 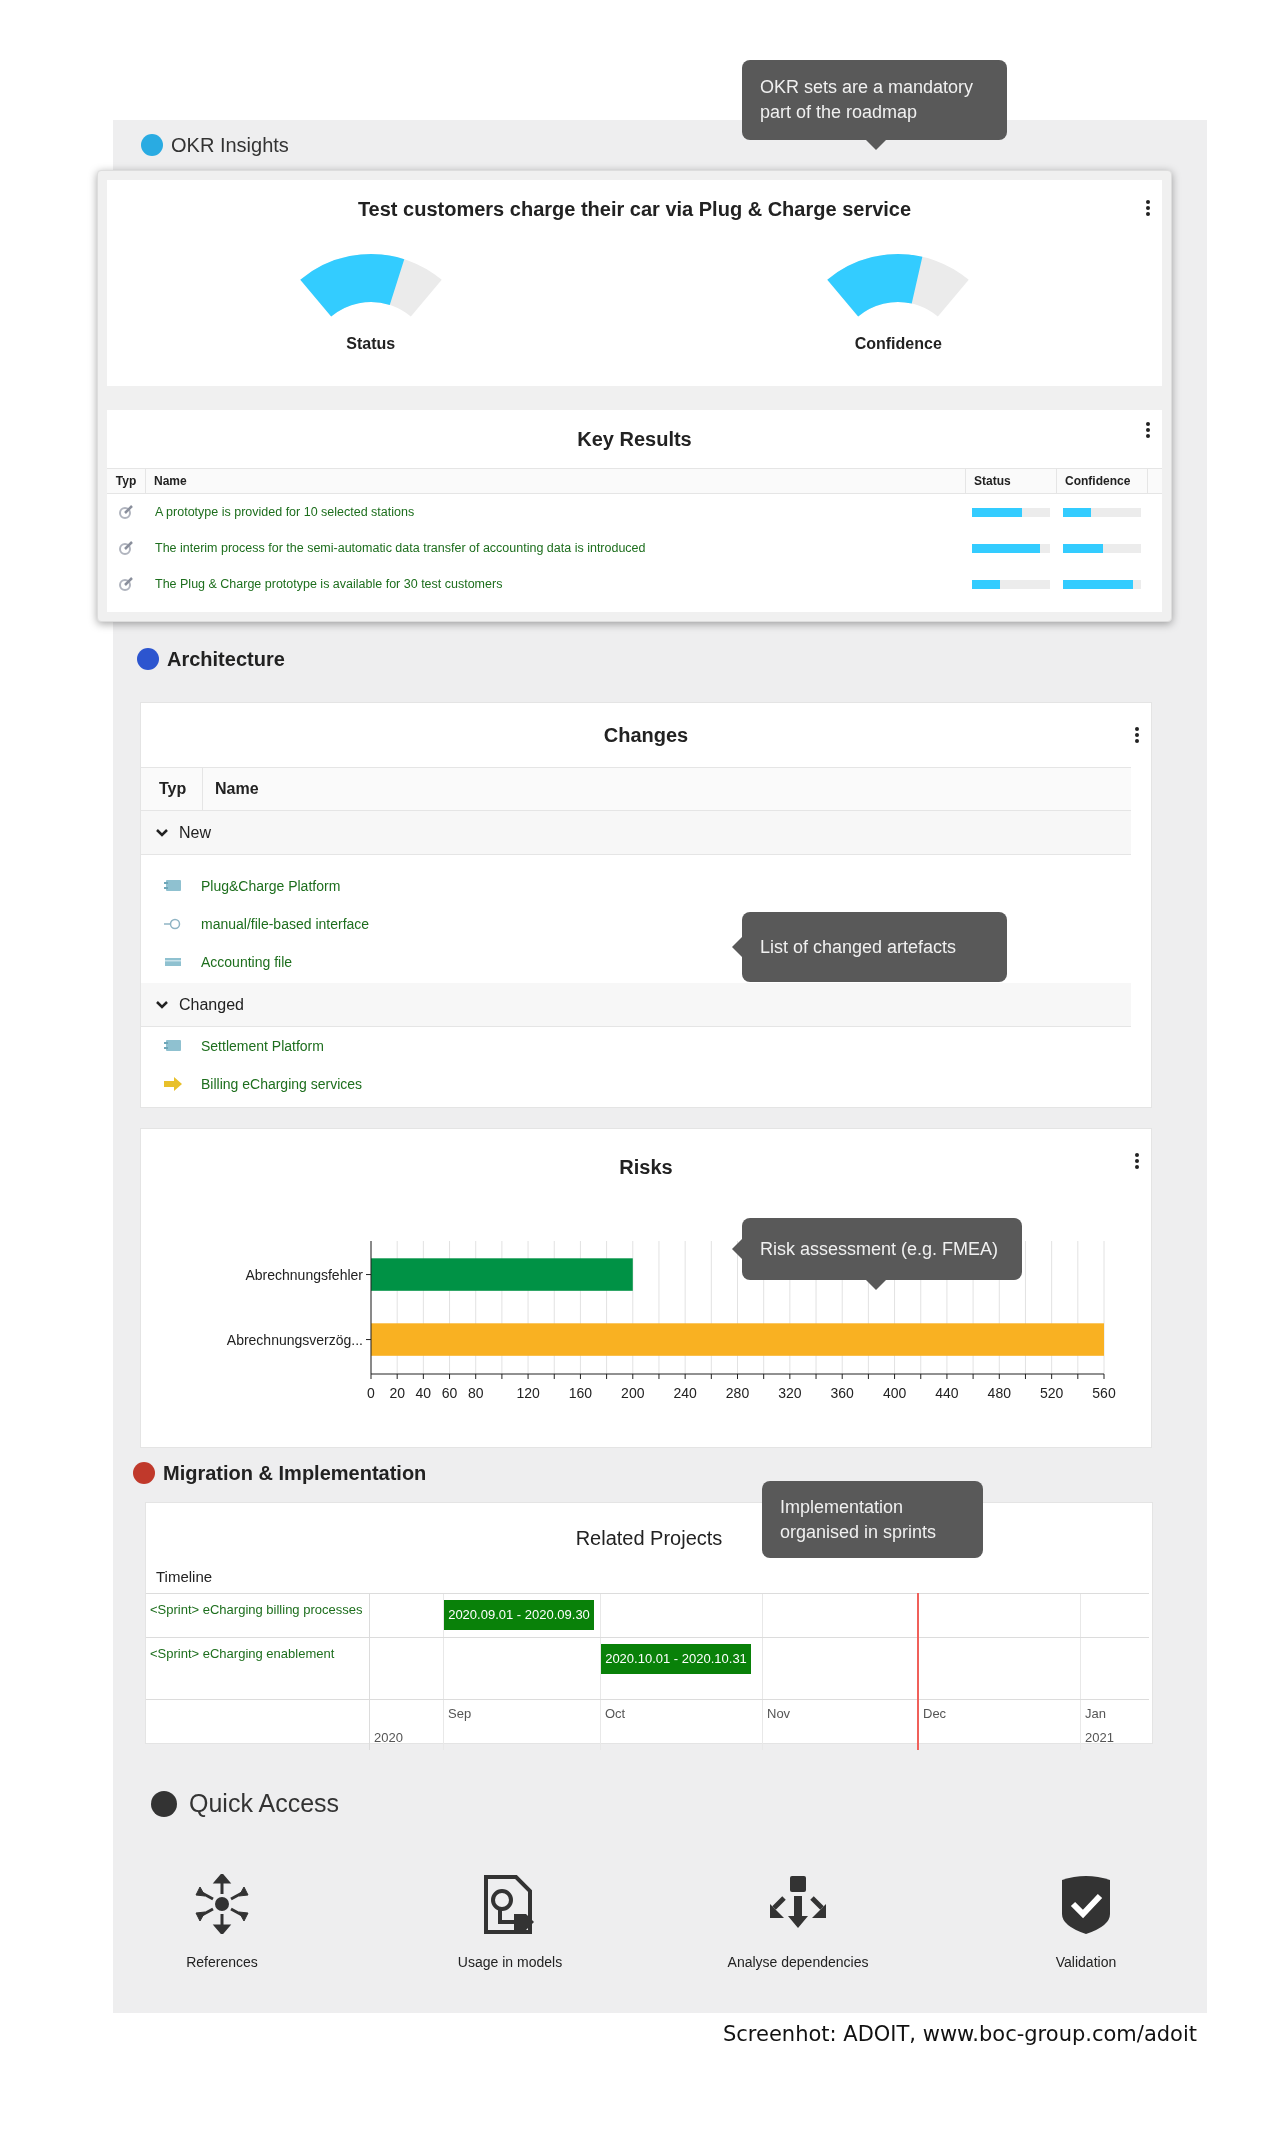 I want to click on caption: Screenhot: ADOIT, www.boc-group.com/adoit, so click(x=959, y=2034).